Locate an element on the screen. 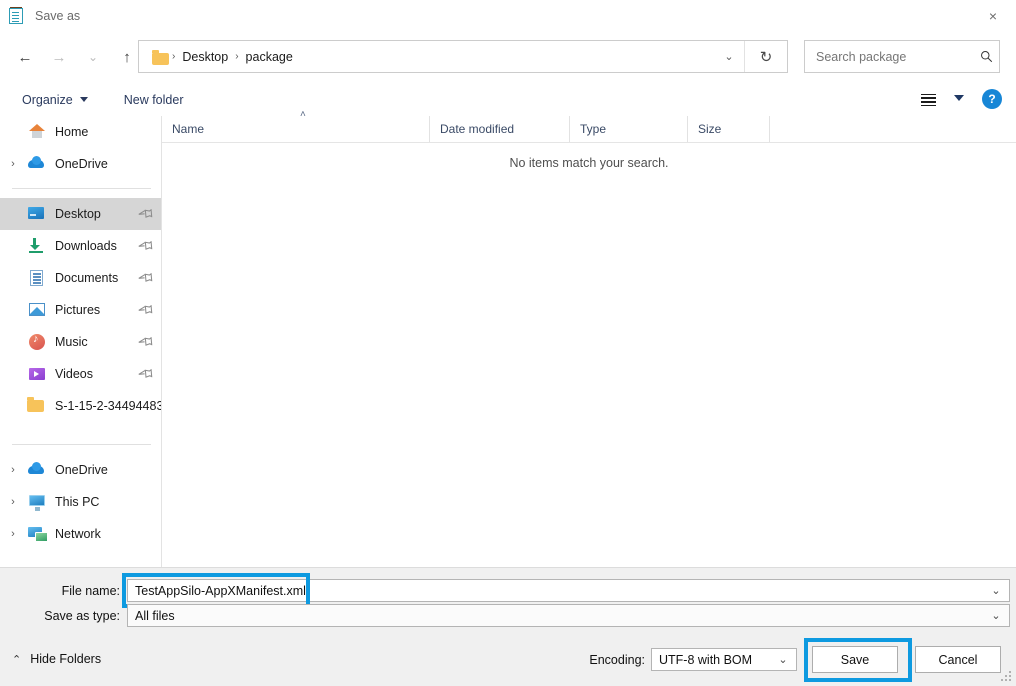 This screenshot has height=686, width=1016. sidebar-item-onedrive-tree: › OneDrive is located at coordinates (80, 470).